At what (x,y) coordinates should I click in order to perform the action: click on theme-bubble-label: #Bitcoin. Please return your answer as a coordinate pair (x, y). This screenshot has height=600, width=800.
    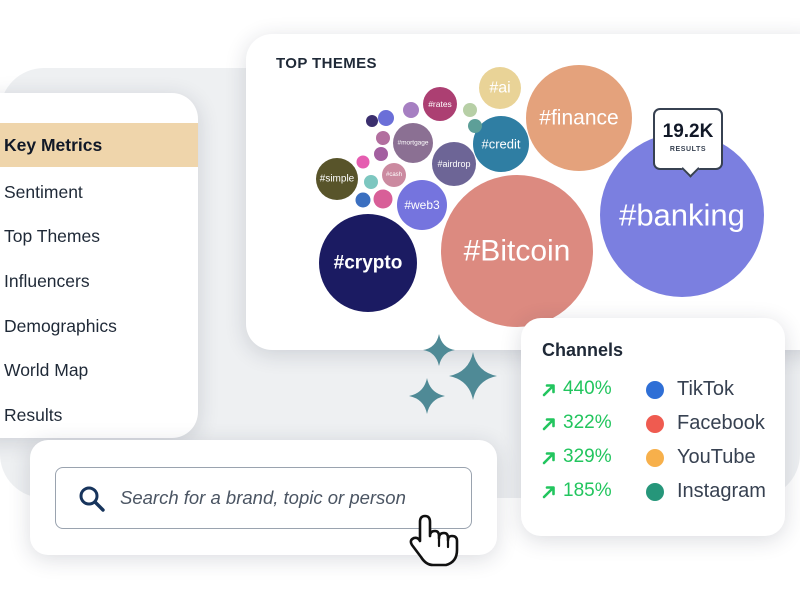
    Looking at the image, I should click on (517, 251).